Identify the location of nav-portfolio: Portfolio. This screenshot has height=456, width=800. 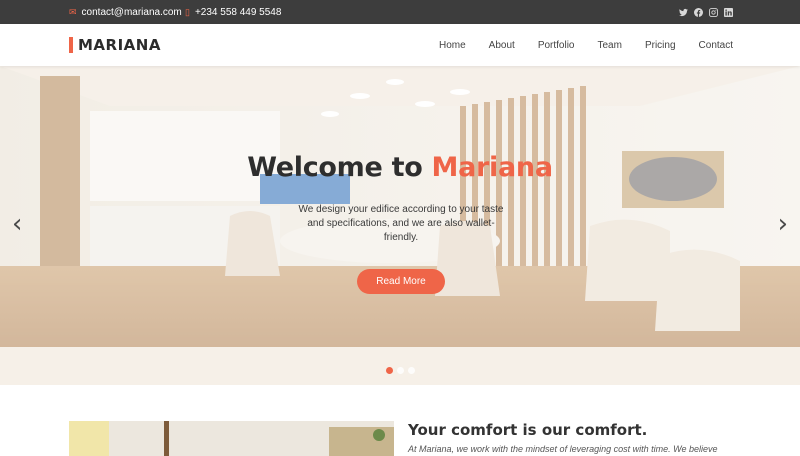
(556, 45).